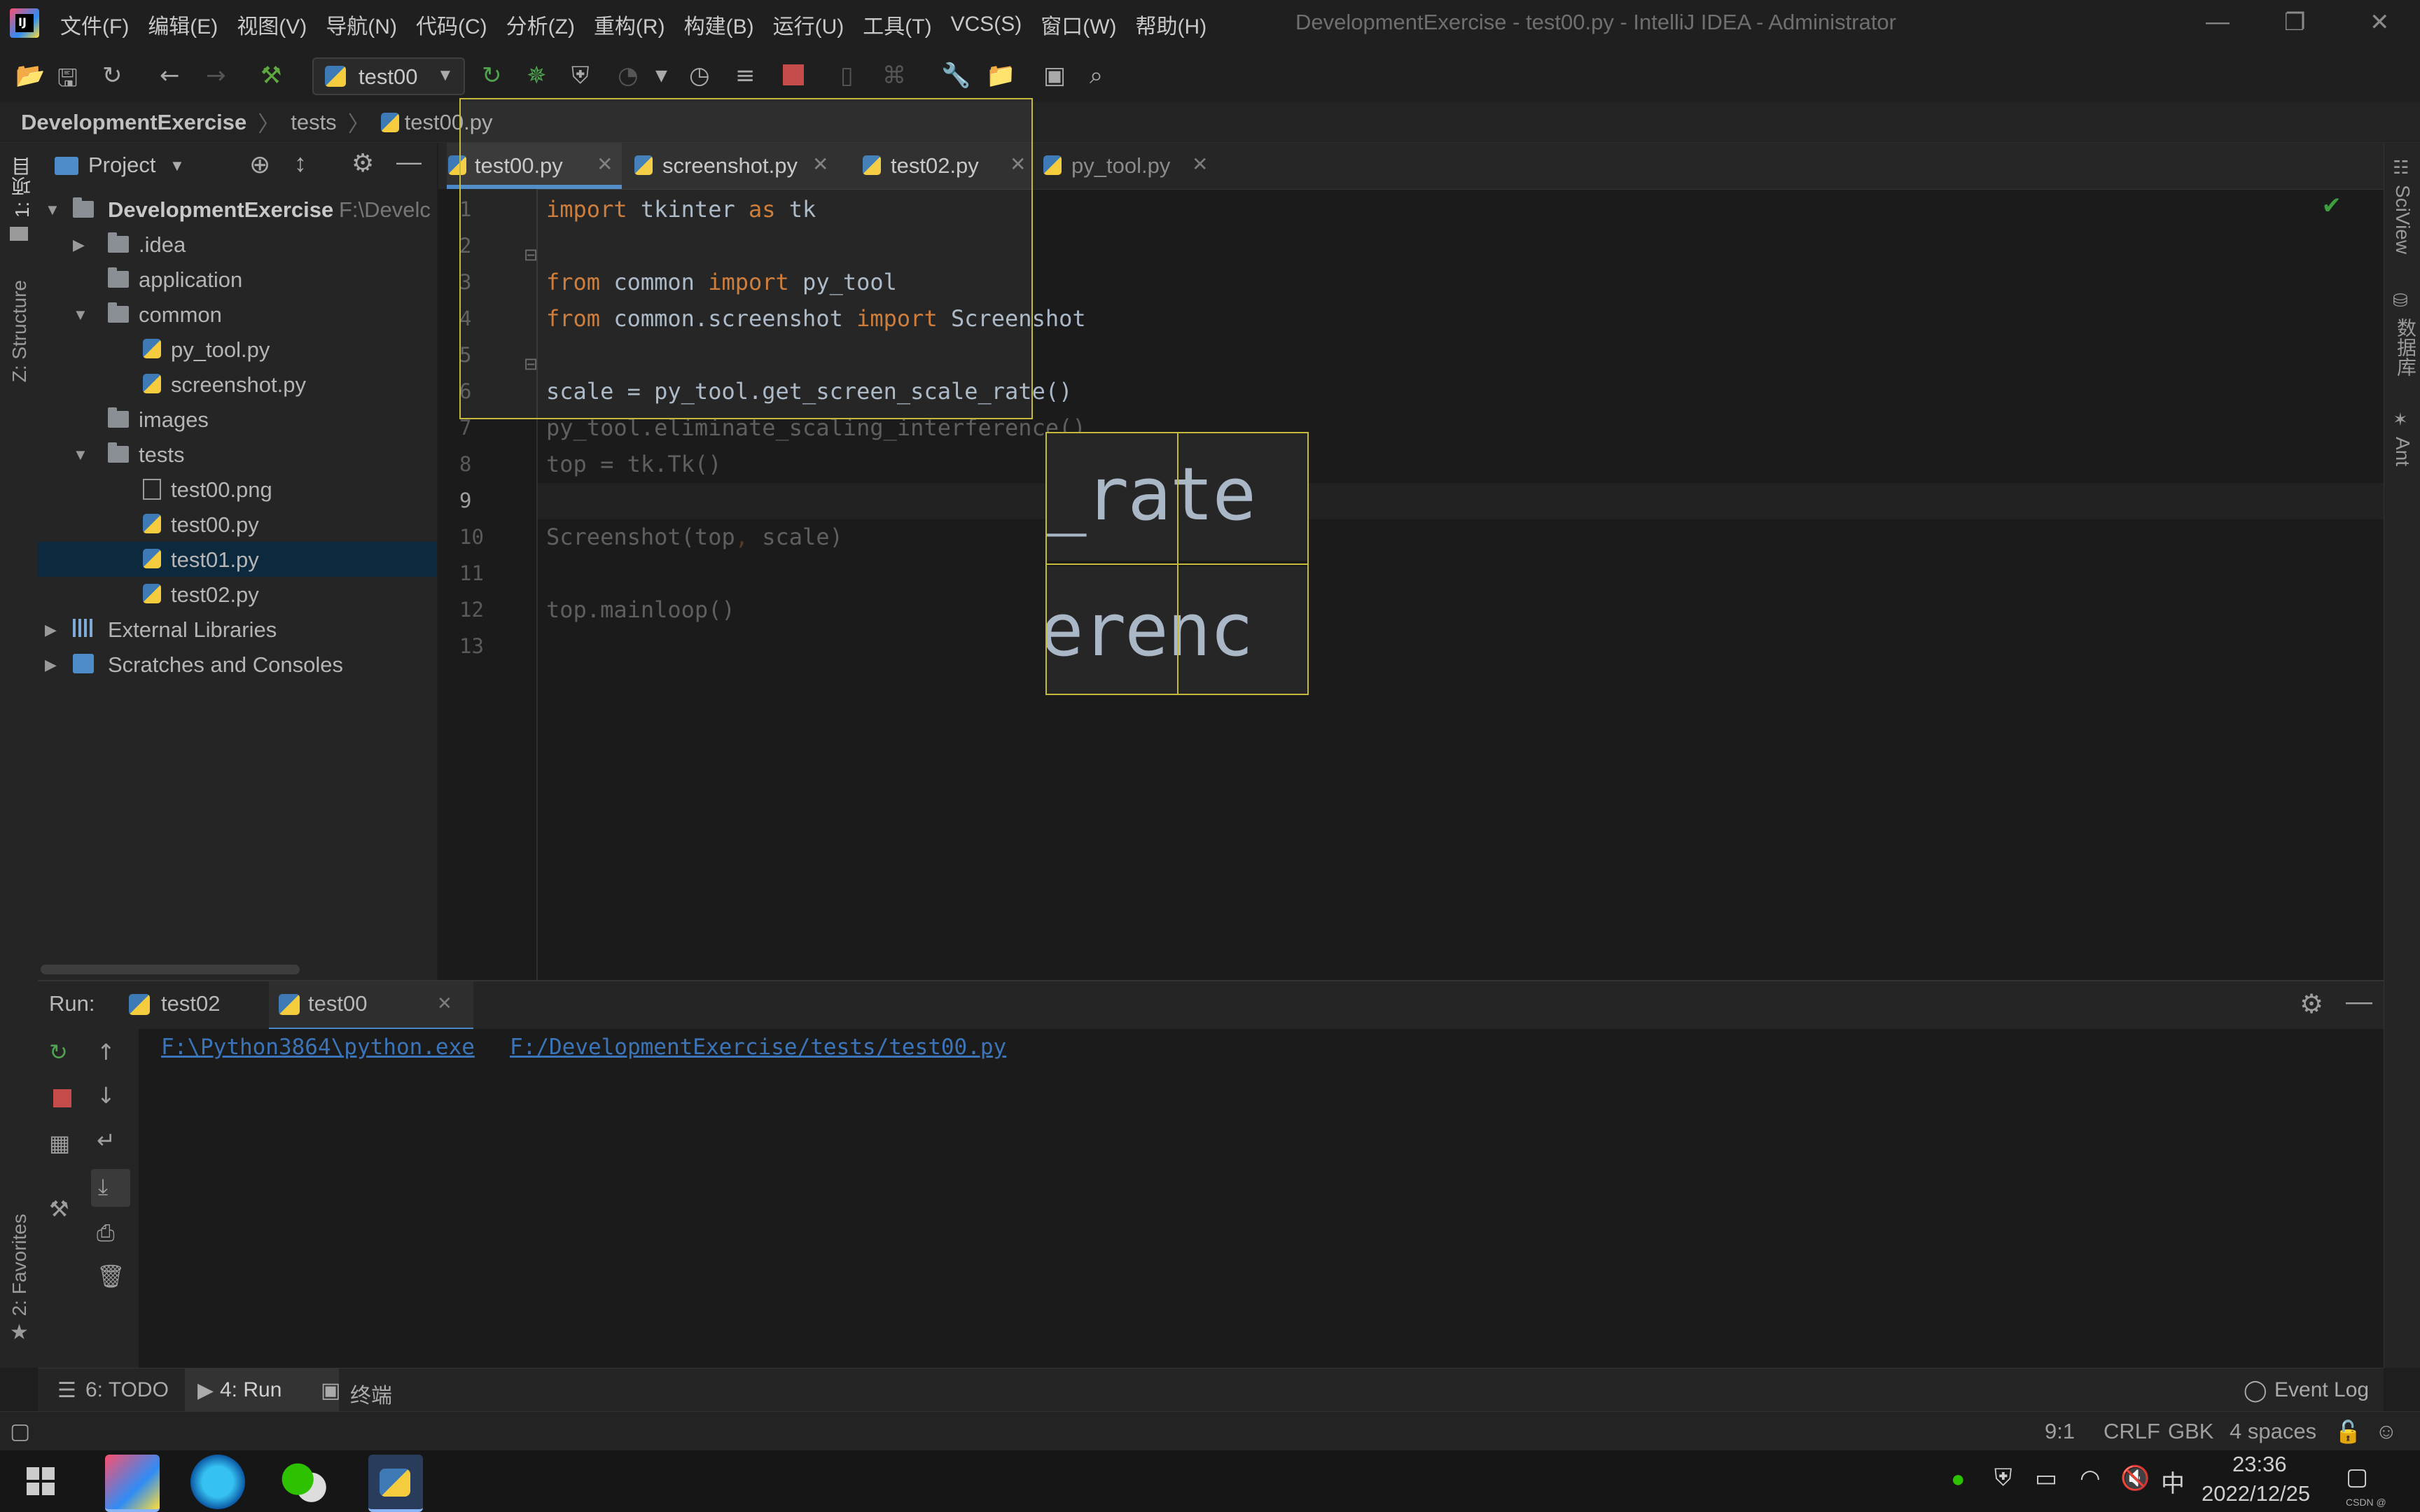  Describe the element at coordinates (19, 331) in the screenshot. I see `structure-tool-tab: Z: Structure` at that location.